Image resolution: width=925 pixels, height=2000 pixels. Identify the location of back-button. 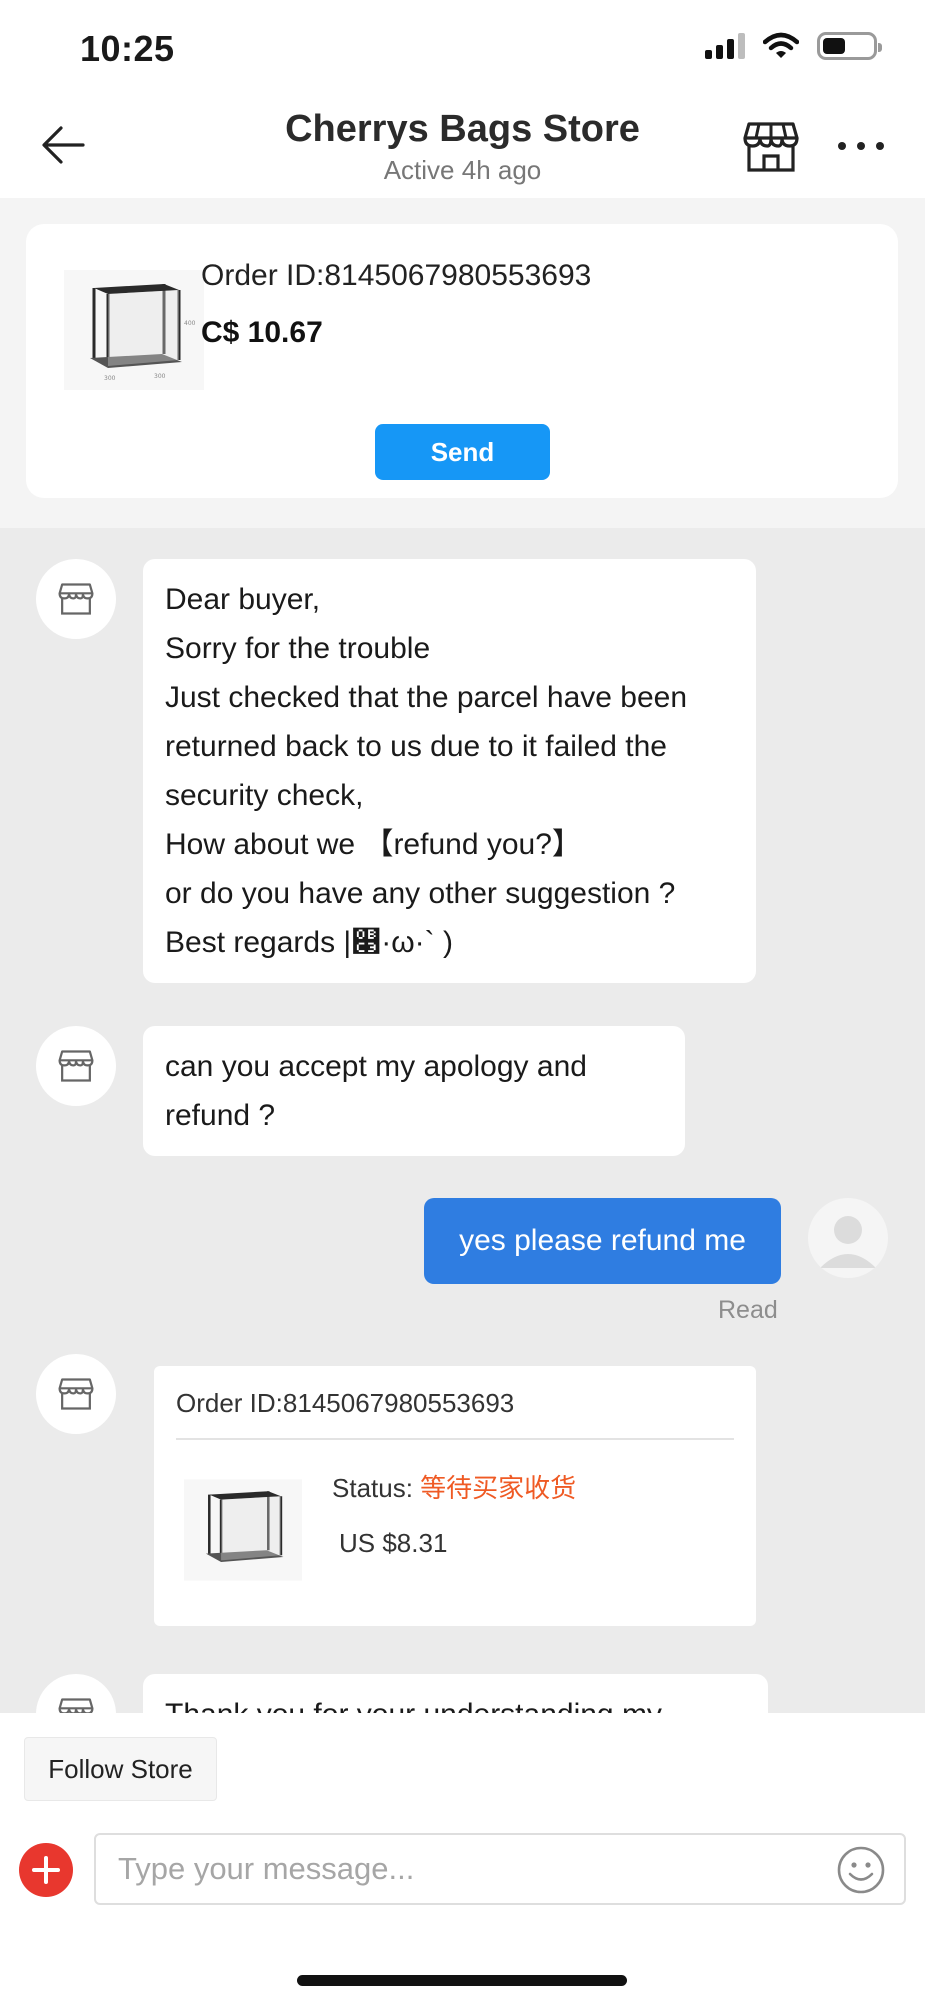
(63, 145).